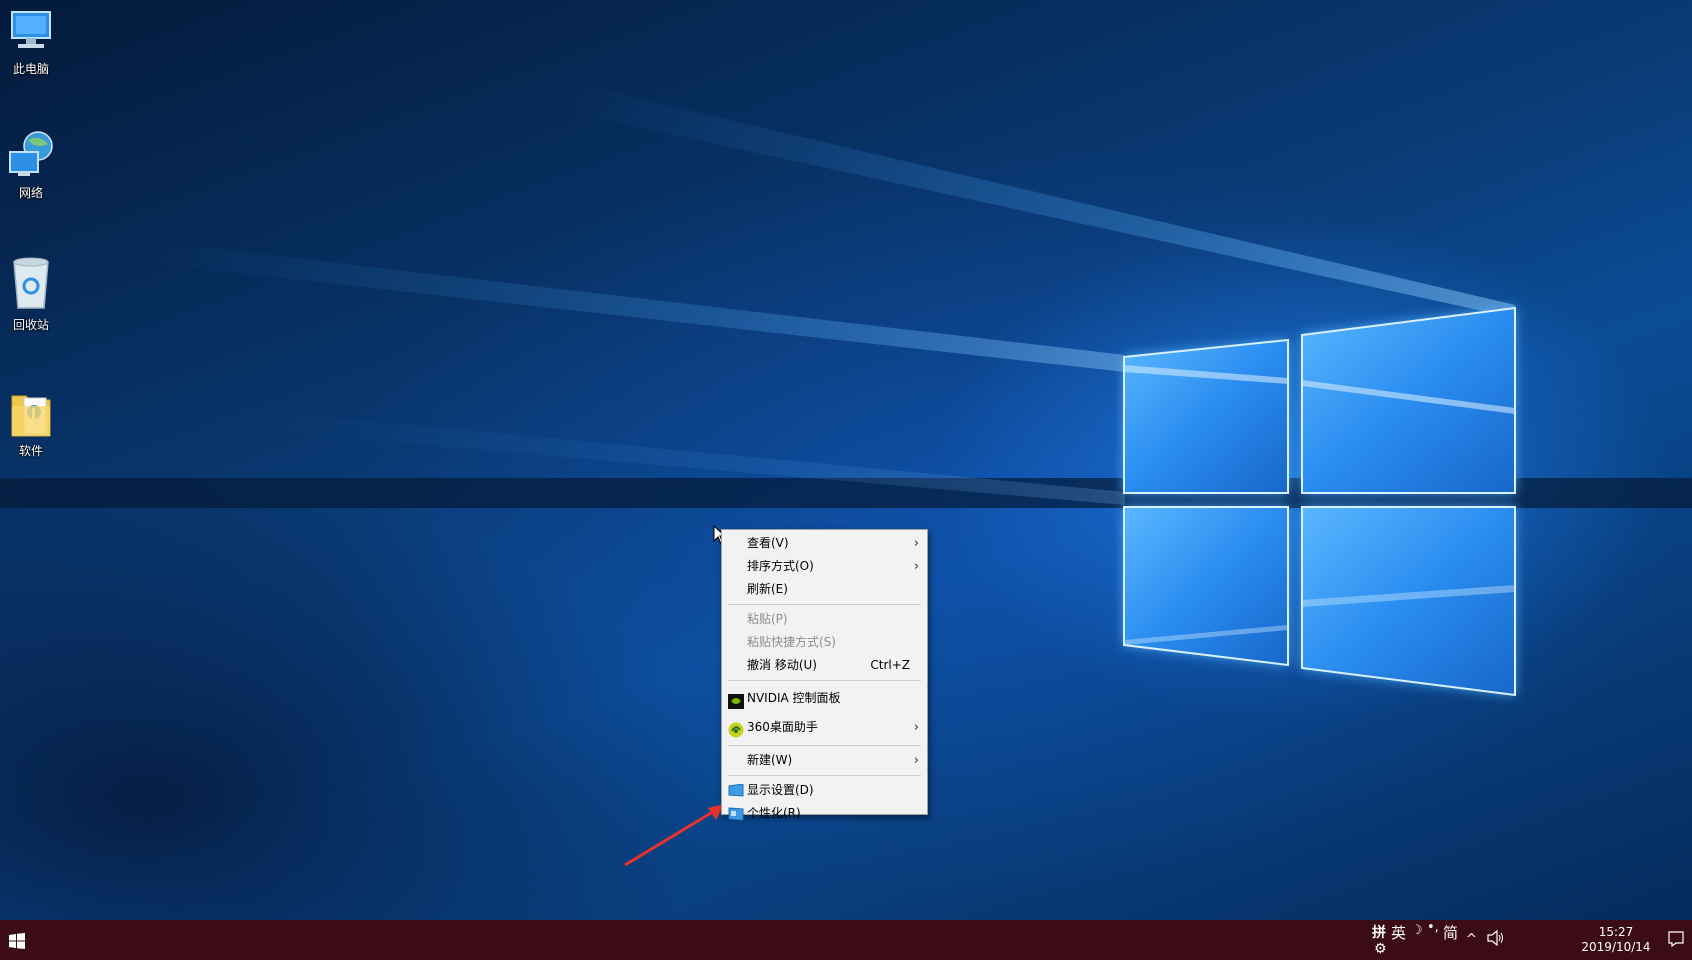 The height and width of the screenshot is (960, 1692). What do you see at coordinates (846, 940) in the screenshot?
I see `taskbar: 拼 英 ☽ •, 简 ⚙ ^ 15:27 2019/10/14` at bounding box center [846, 940].